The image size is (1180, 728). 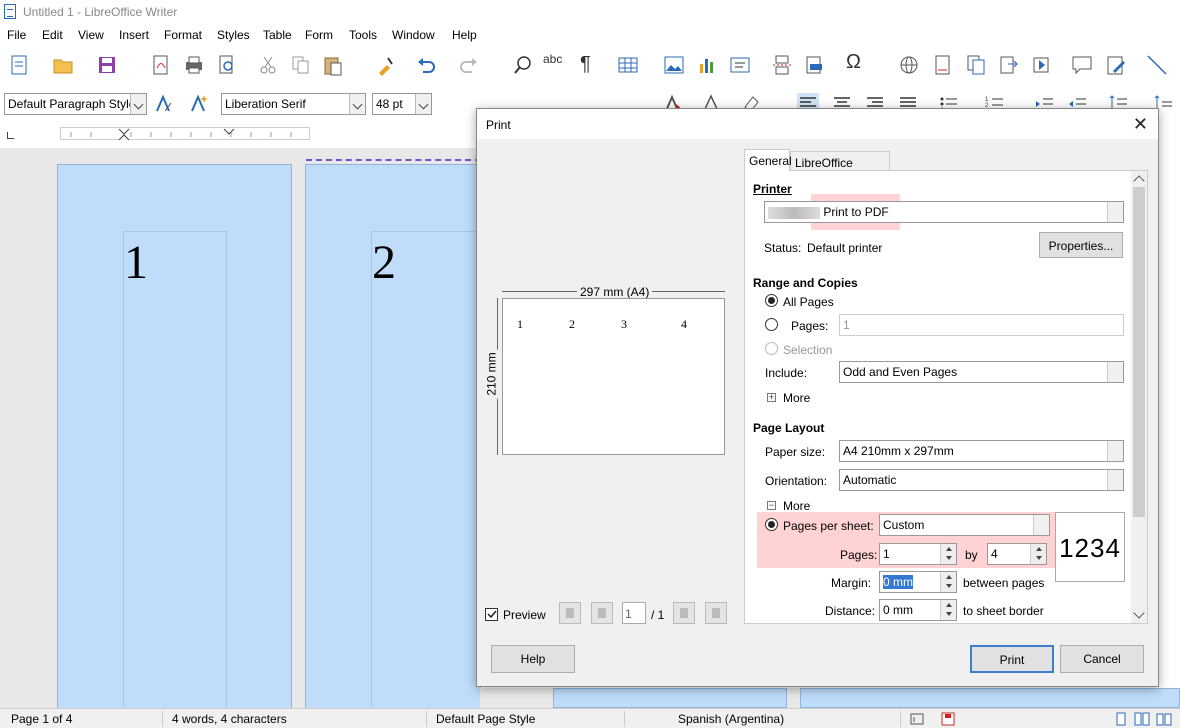 What do you see at coordinates (161, 65) in the screenshot?
I see `export-pdf-icon` at bounding box center [161, 65].